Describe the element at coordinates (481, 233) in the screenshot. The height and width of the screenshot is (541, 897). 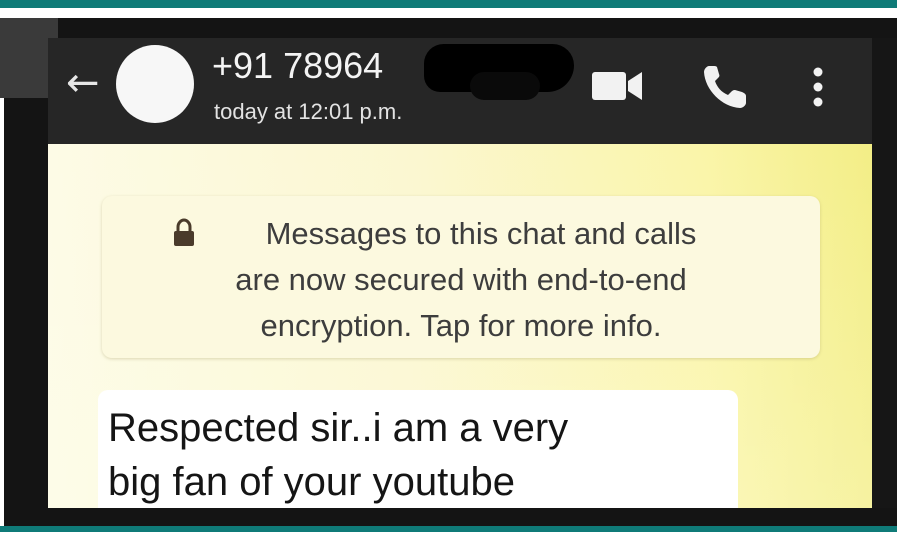
I see `encryption-notice-text: Messages to this chat and calls` at that location.